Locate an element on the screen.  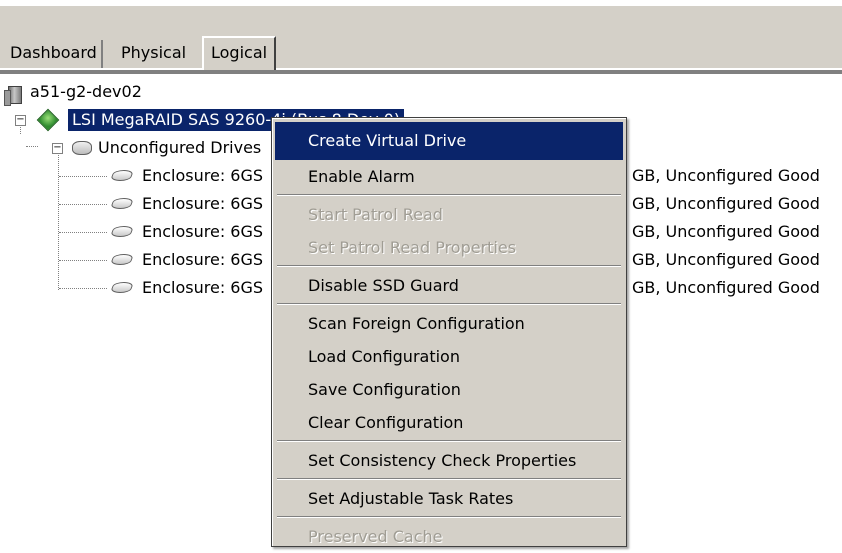
drive-group-icon is located at coordinates (82, 148).